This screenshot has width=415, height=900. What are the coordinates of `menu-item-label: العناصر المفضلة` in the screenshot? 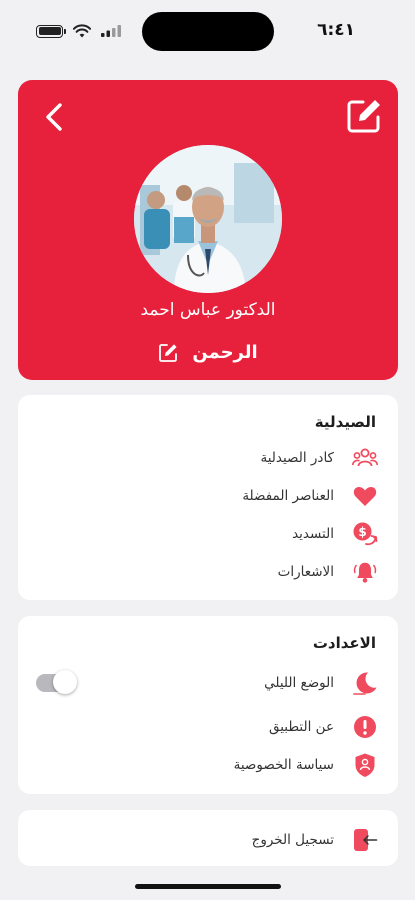 It's located at (288, 496).